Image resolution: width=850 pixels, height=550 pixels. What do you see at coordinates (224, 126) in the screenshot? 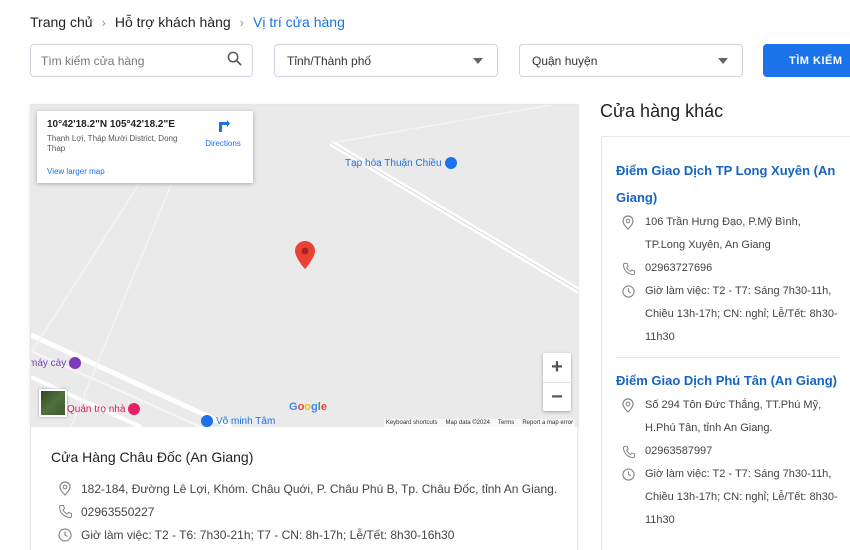
I see `directions-icon` at bounding box center [224, 126].